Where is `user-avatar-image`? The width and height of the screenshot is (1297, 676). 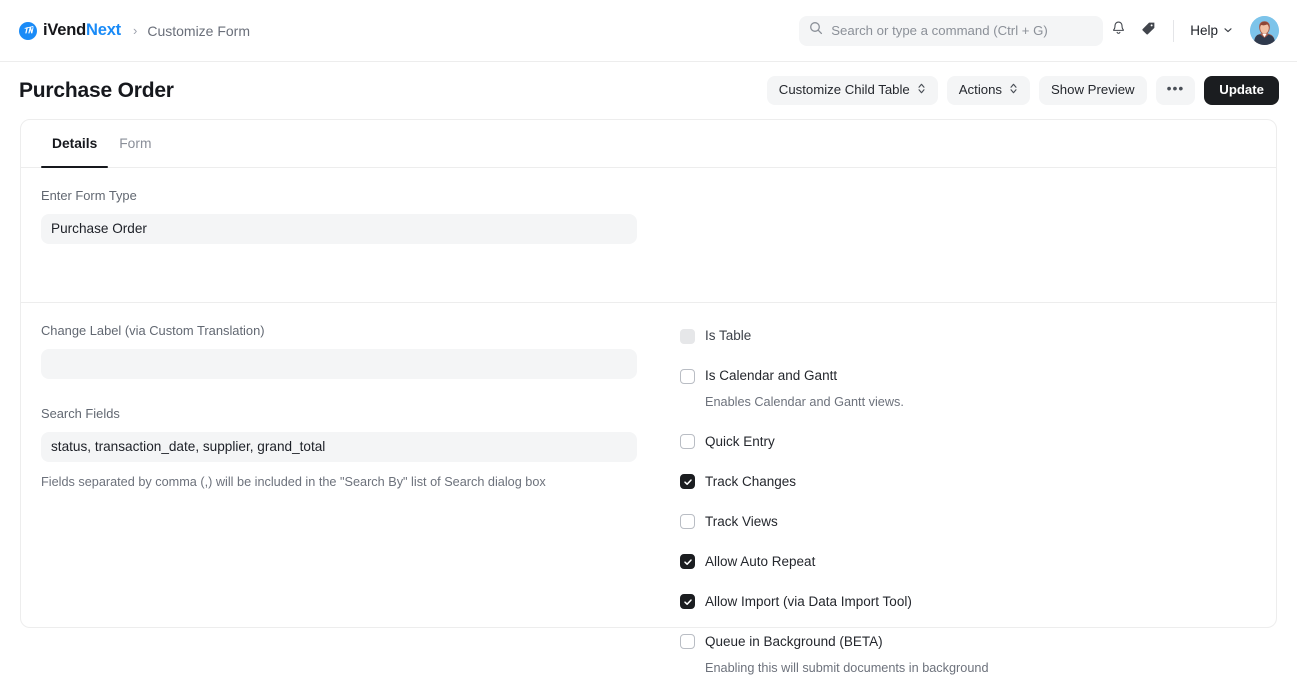 user-avatar-image is located at coordinates (1264, 30).